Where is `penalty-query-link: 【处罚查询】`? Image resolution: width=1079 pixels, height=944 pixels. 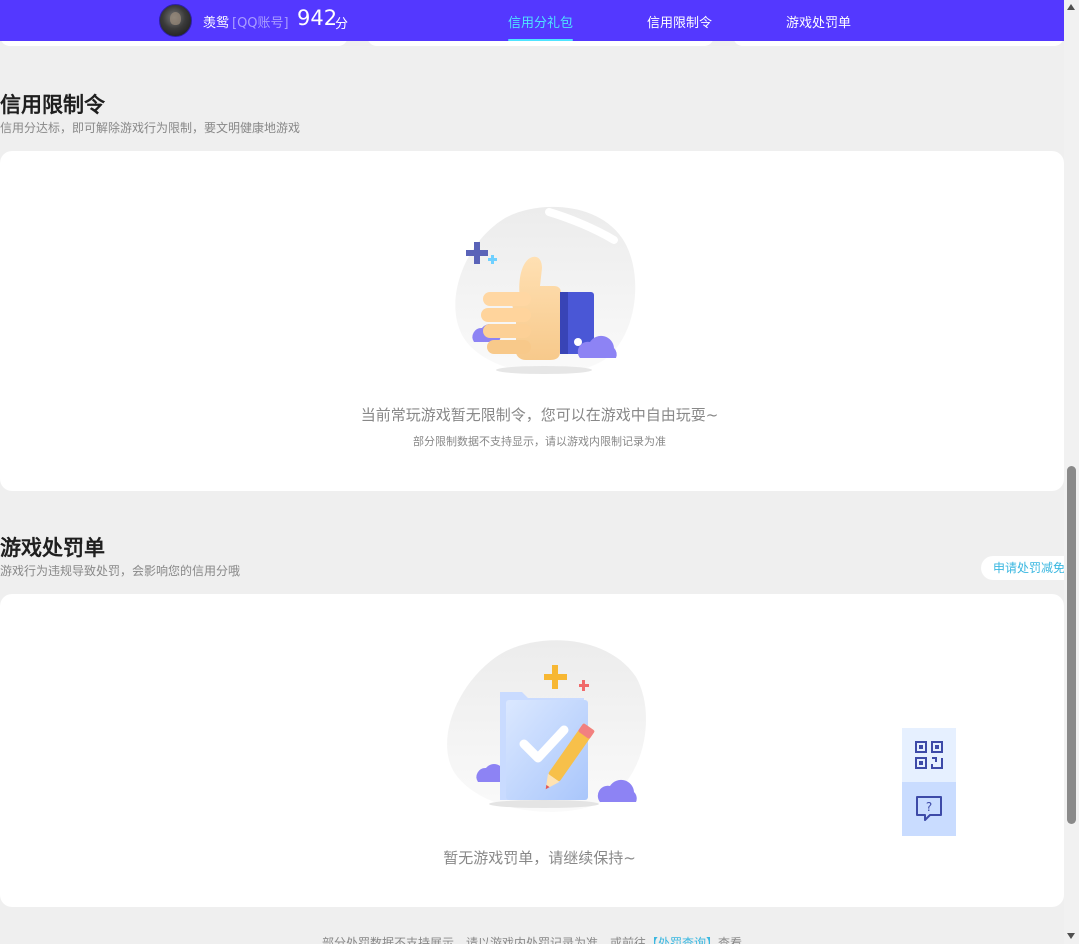
penalty-query-link: 【处罚查询】 is located at coordinates (682, 940).